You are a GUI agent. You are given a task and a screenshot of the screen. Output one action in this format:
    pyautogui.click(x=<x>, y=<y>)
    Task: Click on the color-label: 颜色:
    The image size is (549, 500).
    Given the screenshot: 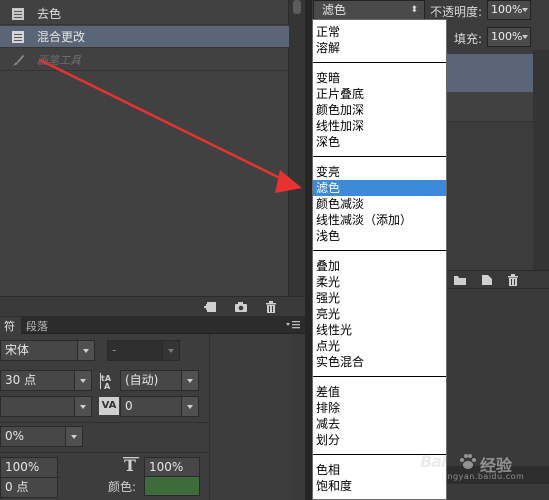 What is the action you would take?
    pyautogui.click(x=122, y=487)
    